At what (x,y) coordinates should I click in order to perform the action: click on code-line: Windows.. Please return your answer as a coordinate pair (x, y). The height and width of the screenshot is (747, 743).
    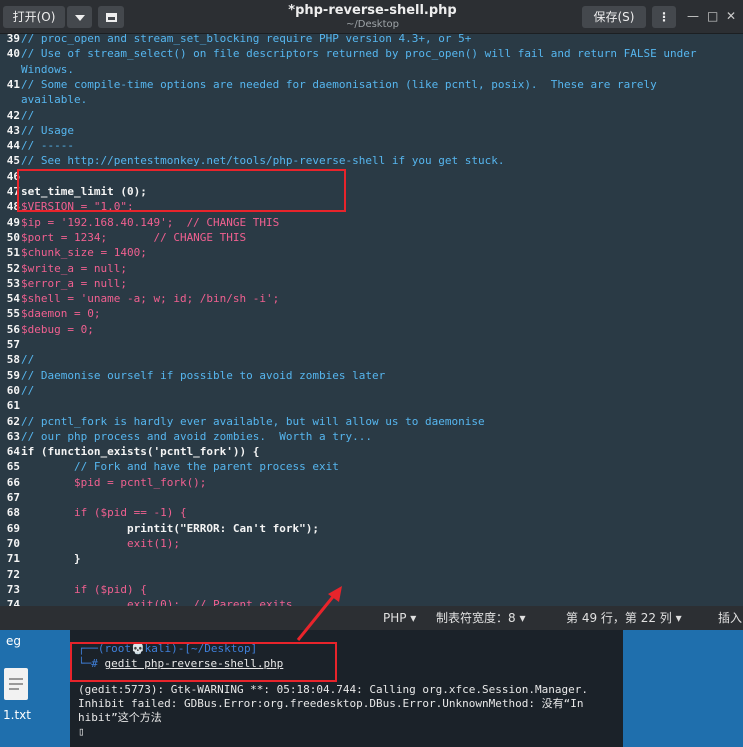
    Looking at the image, I should click on (371, 69).